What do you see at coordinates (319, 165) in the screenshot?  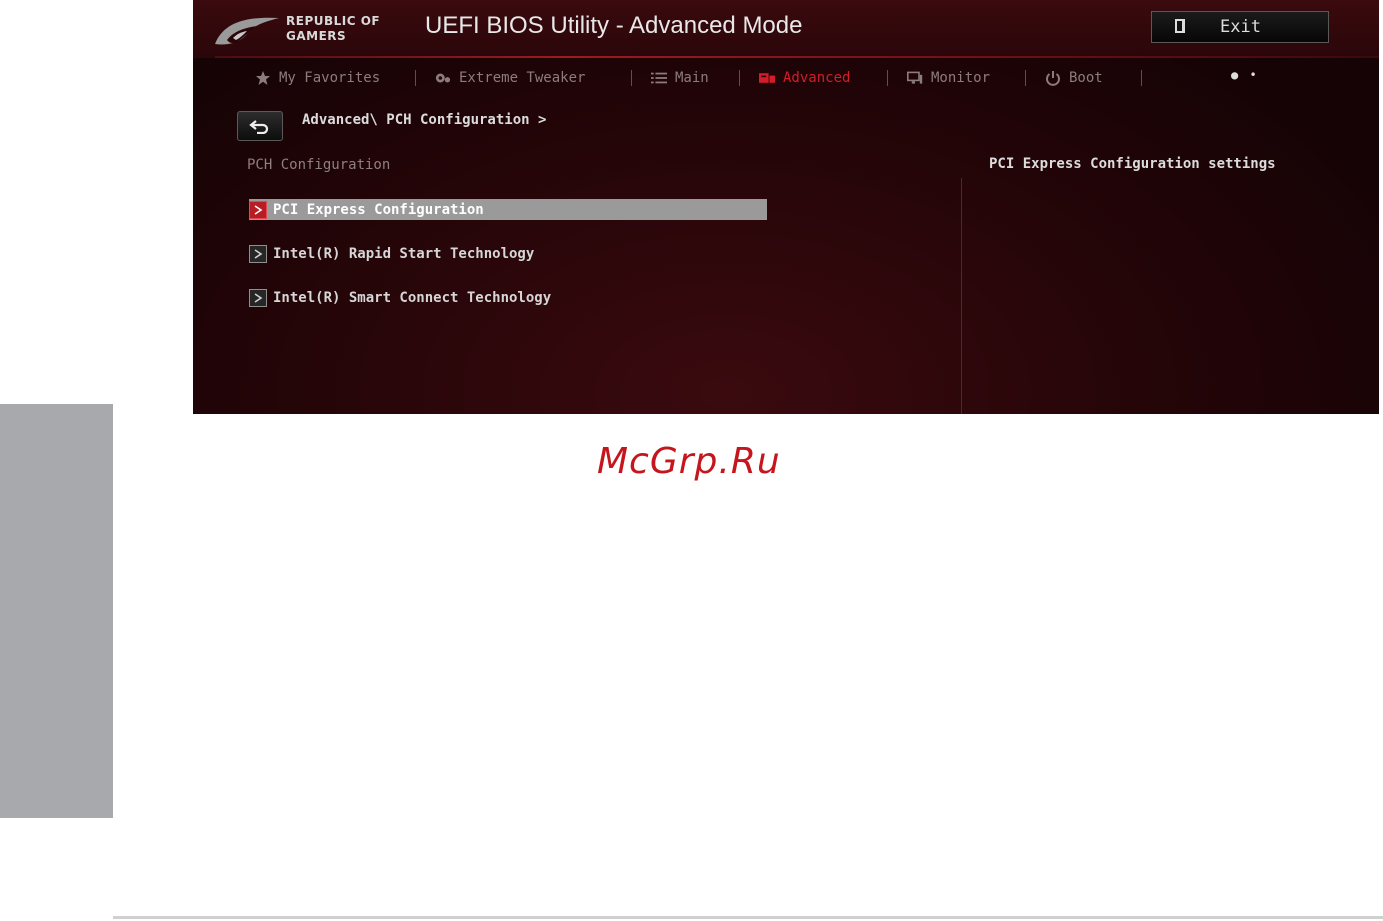 I see `section-title: PCH Configuration` at bounding box center [319, 165].